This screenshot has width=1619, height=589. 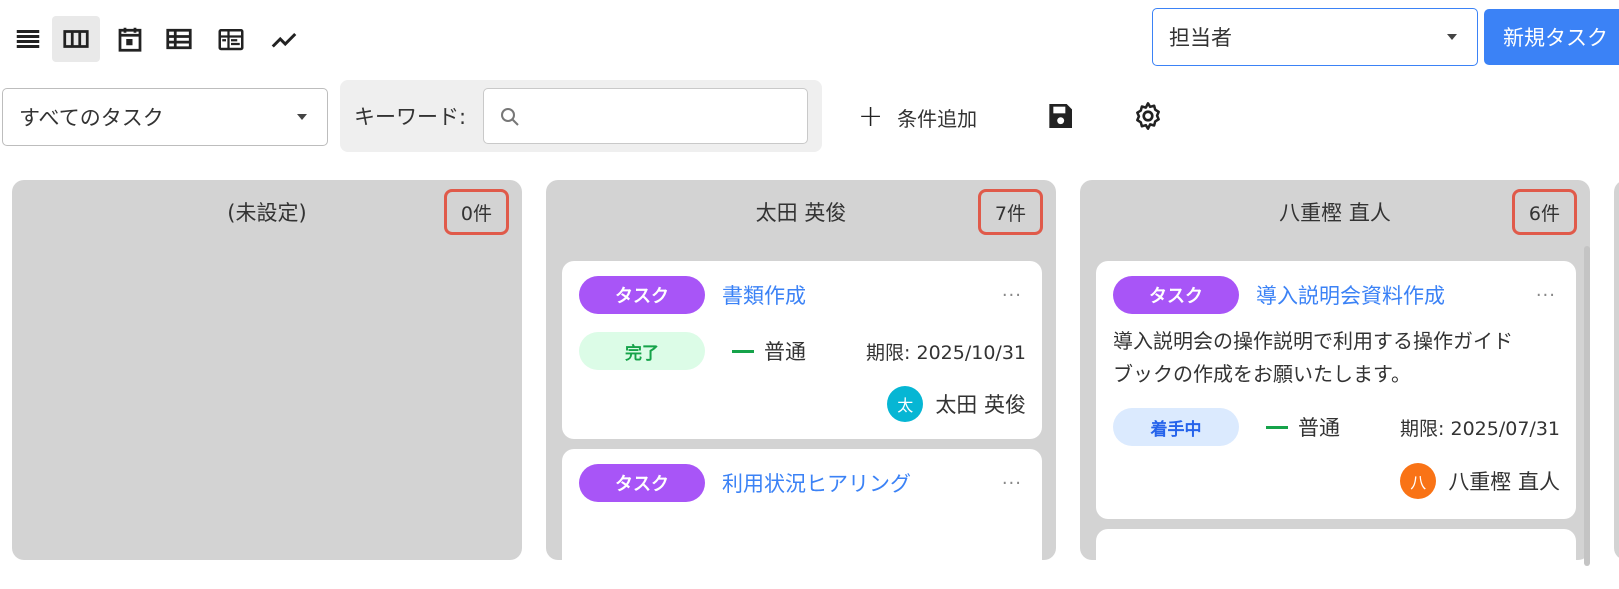 I want to click on add-condition-button: + 条件追加, so click(x=917, y=117).